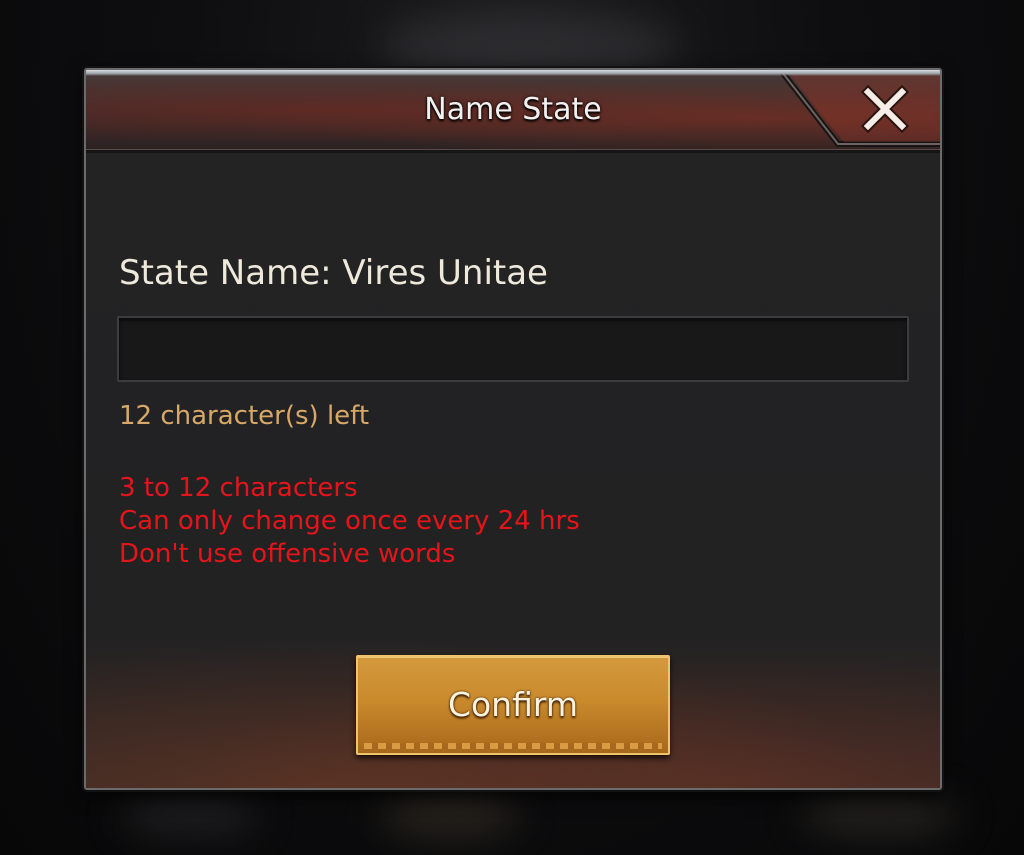  Describe the element at coordinates (287, 554) in the screenshot. I see `rule-offensive-words: Don't use offensive words` at that location.